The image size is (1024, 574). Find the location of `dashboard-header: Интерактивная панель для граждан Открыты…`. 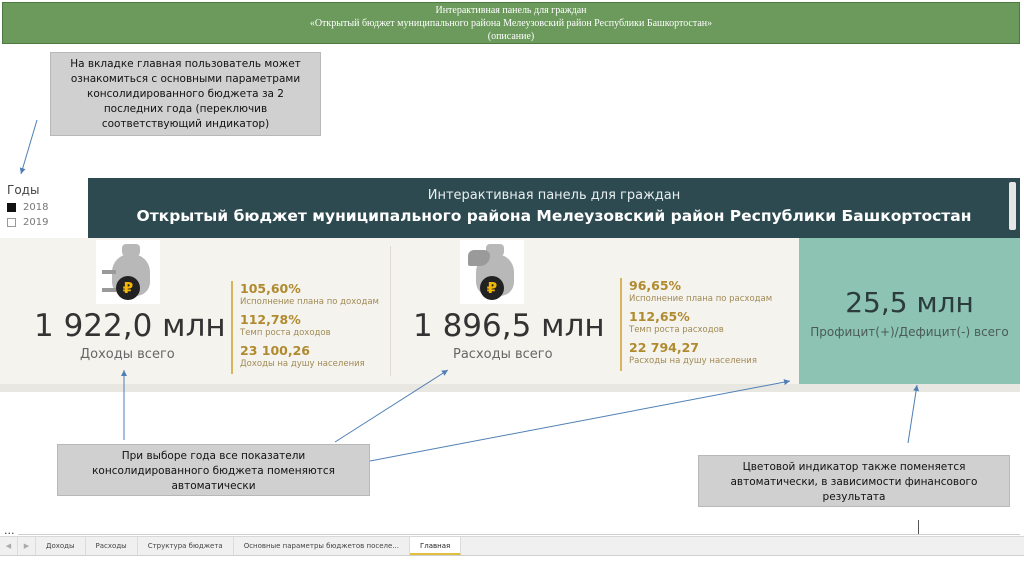

dashboard-header: Интерактивная панель для граждан Открыты… is located at coordinates (554, 208).